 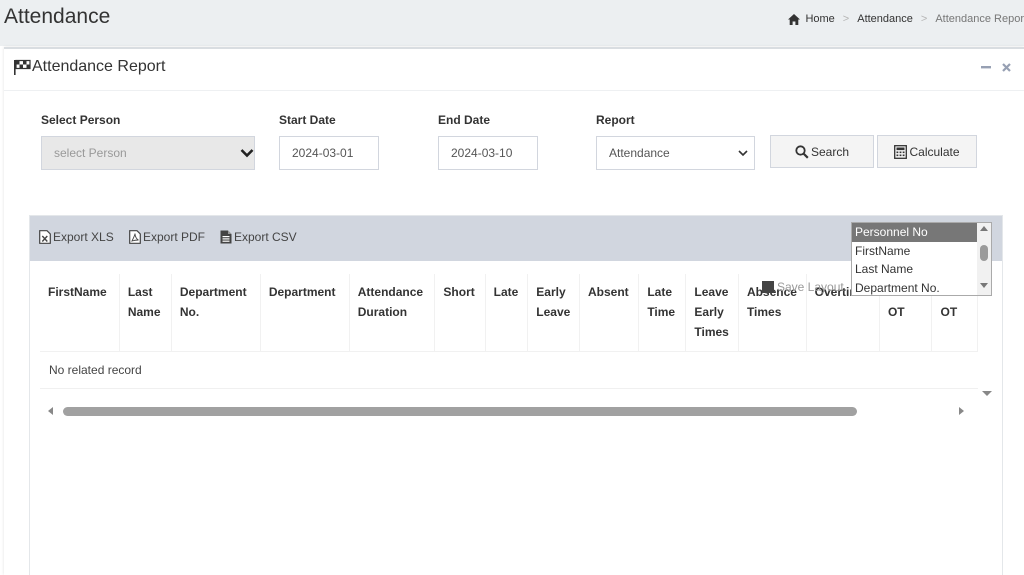 I want to click on table-horizontal-scrollbar, so click(x=507, y=411).